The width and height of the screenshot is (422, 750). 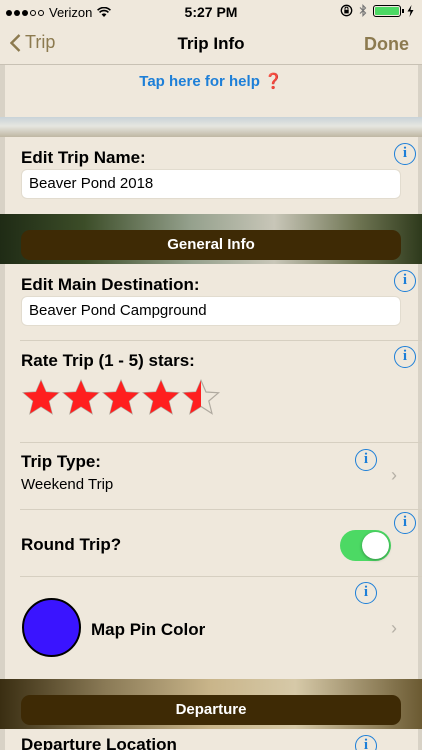 I want to click on status-bar: Verizon 5:27 PM, so click(x=211, y=12).